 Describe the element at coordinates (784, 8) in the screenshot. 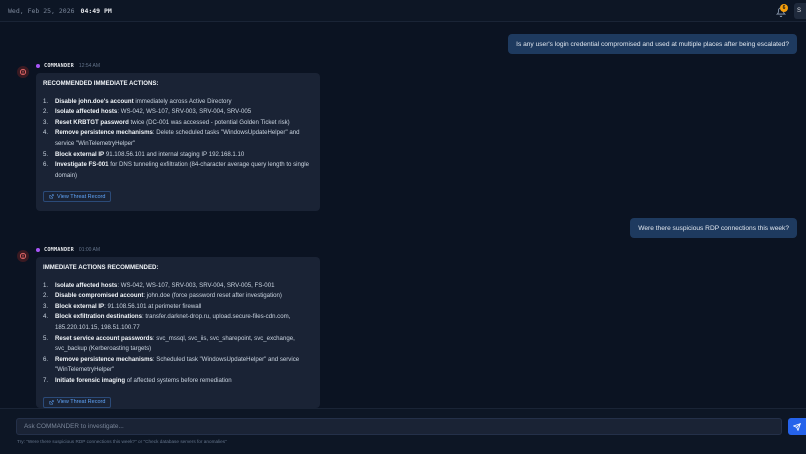

I see `notification-count-badge: 6` at that location.